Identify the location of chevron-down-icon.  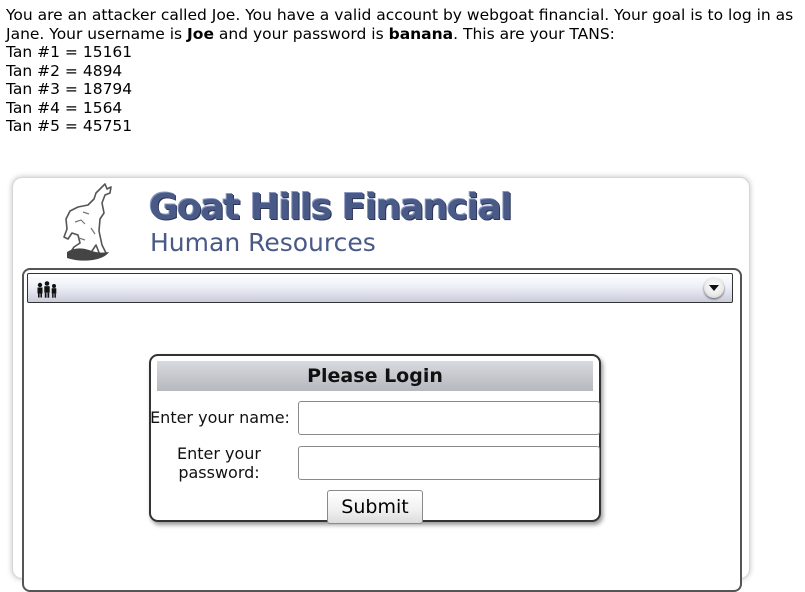
(714, 288).